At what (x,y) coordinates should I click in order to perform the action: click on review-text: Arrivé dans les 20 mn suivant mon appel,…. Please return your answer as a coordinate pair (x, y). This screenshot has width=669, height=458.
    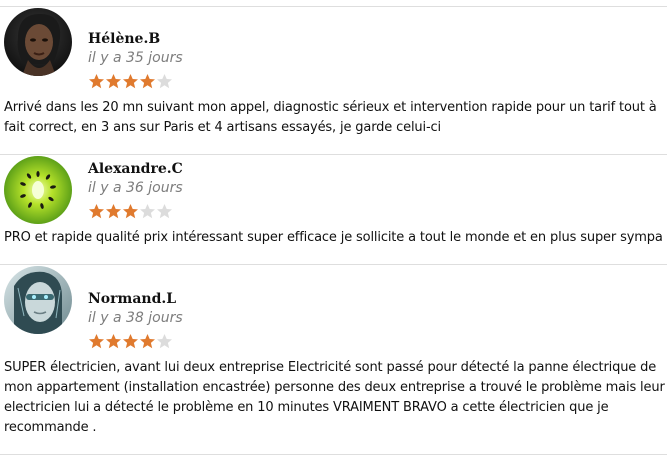
    Looking at the image, I should click on (330, 117).